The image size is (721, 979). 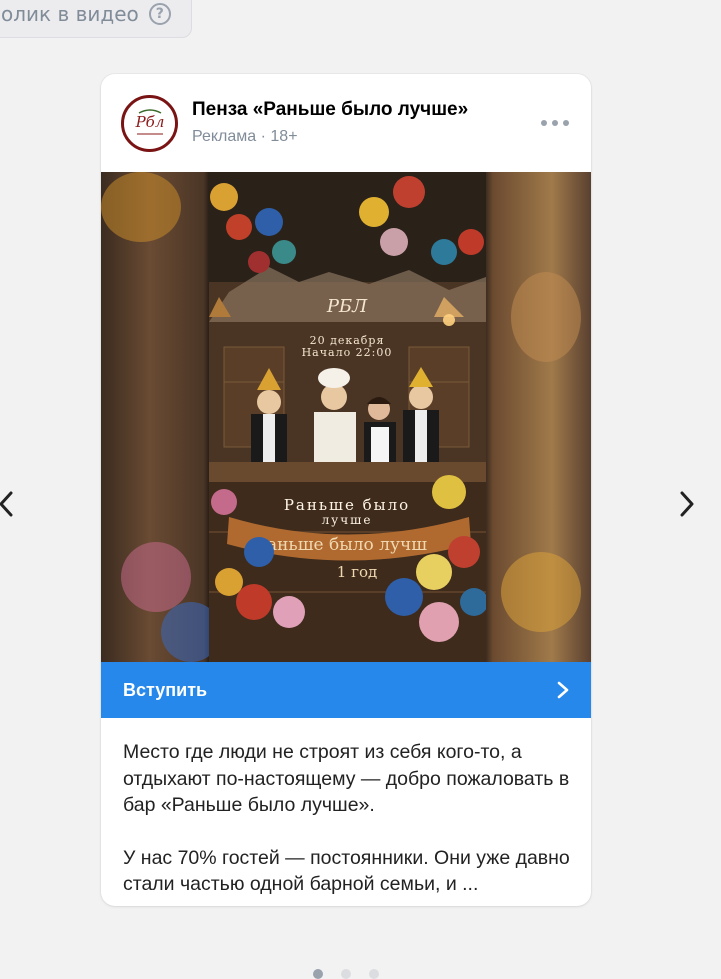 I want to click on avatar: Рбл, so click(x=149, y=123).